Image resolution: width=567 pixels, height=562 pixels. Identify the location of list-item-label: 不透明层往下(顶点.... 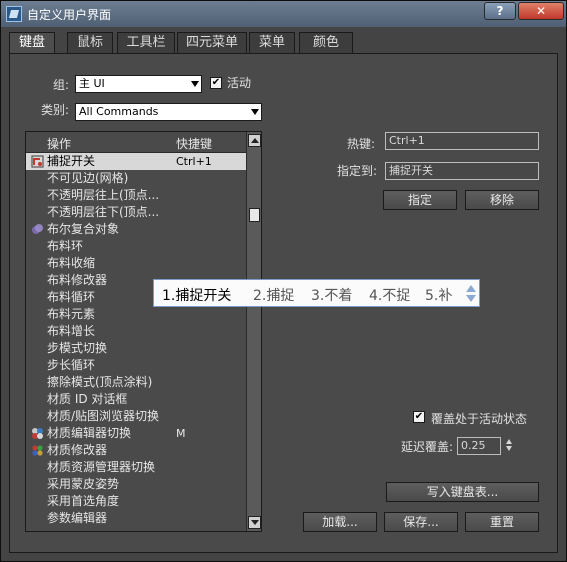
(103, 212).